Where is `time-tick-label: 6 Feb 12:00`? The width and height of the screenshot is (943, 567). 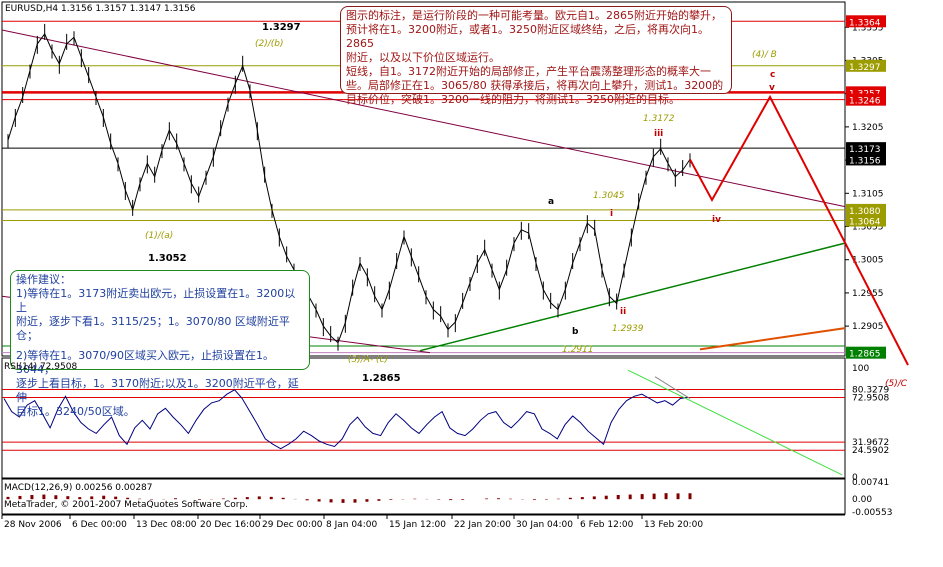 time-tick-label: 6 Feb 12:00 is located at coordinates (607, 525).